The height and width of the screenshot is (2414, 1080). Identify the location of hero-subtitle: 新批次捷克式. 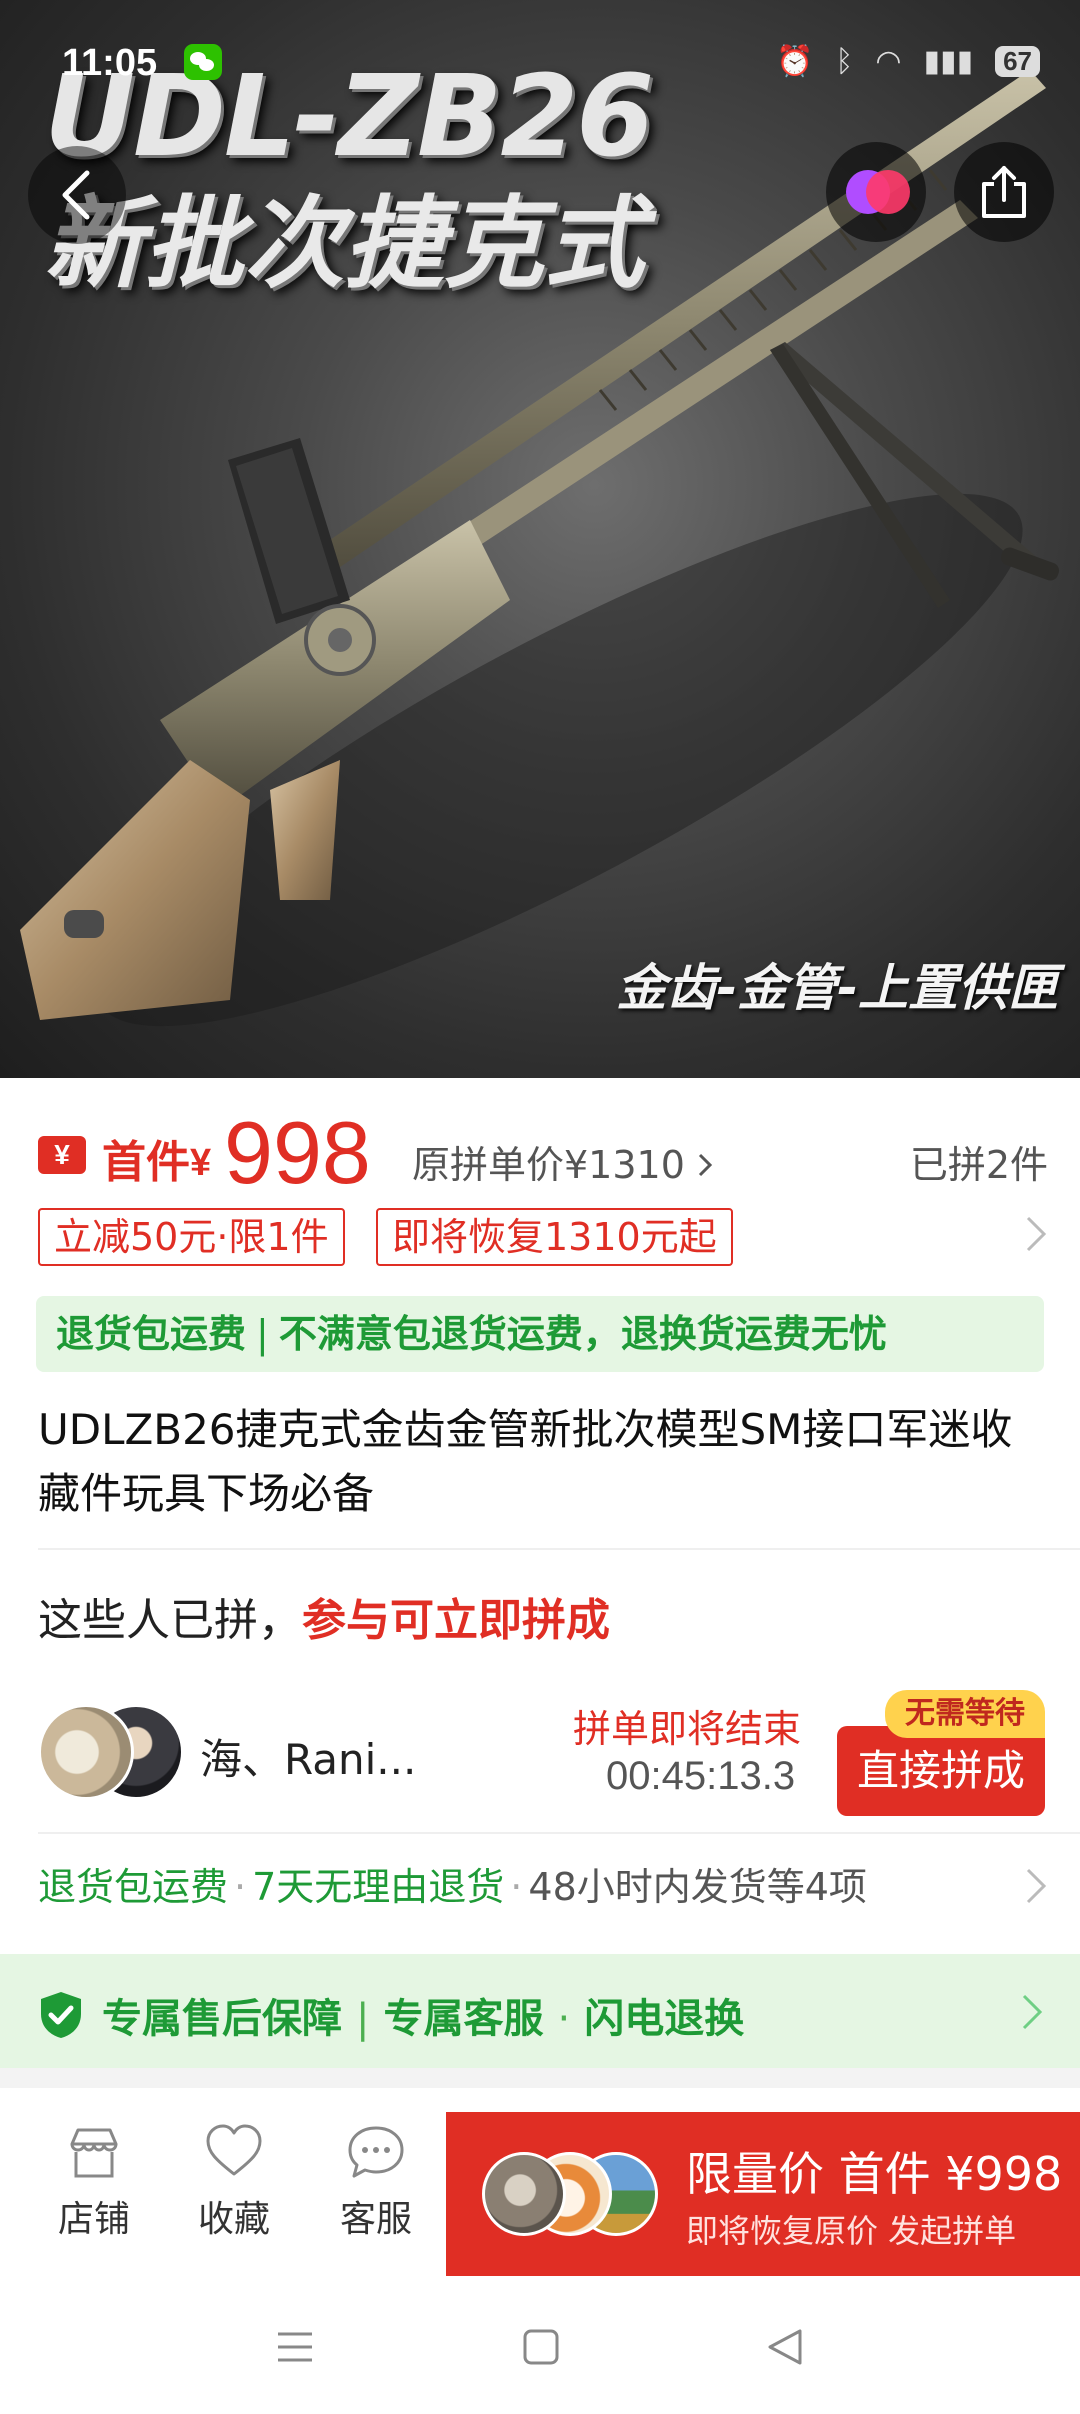
(344, 243).